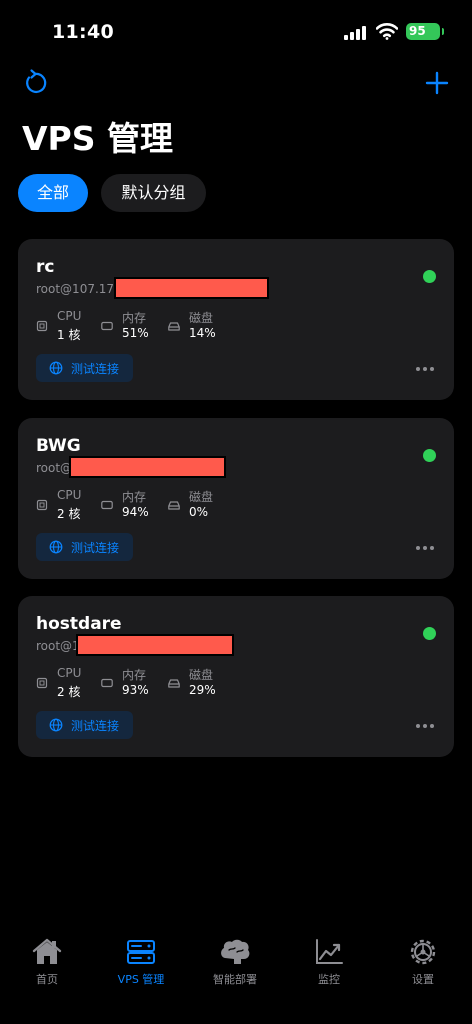 This screenshot has width=472, height=1024. I want to click on cpu-value: 1 核, so click(69, 335).